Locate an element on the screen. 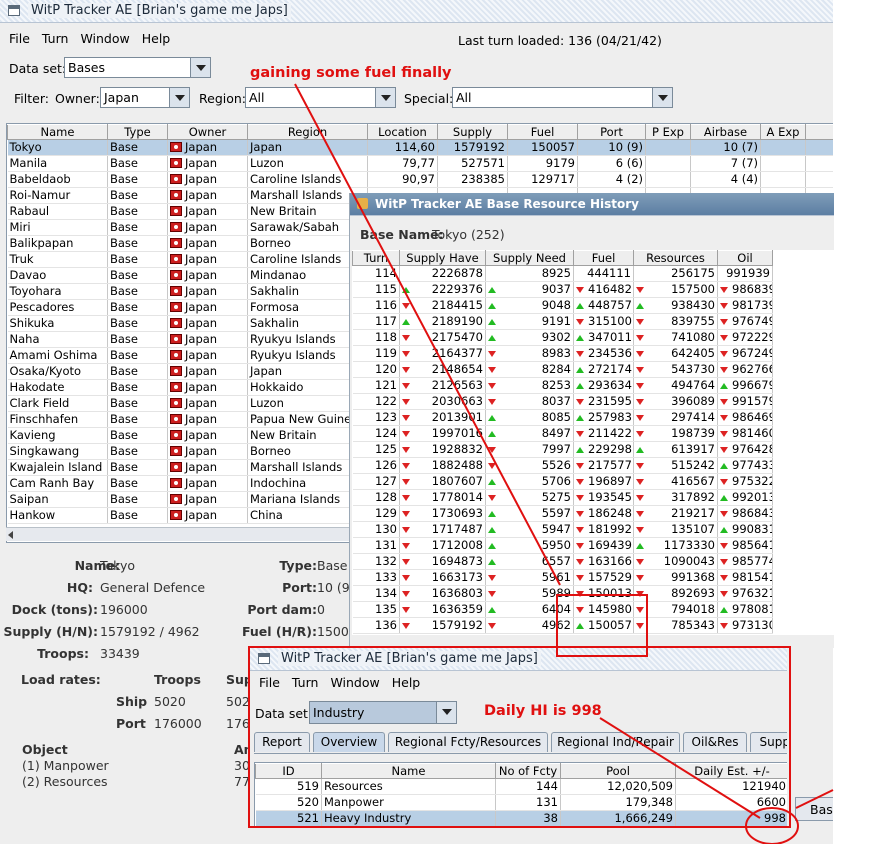 The height and width of the screenshot is (844, 893). table-row: 118 2175470 9302 347011 741080 972229 is located at coordinates (562, 337).